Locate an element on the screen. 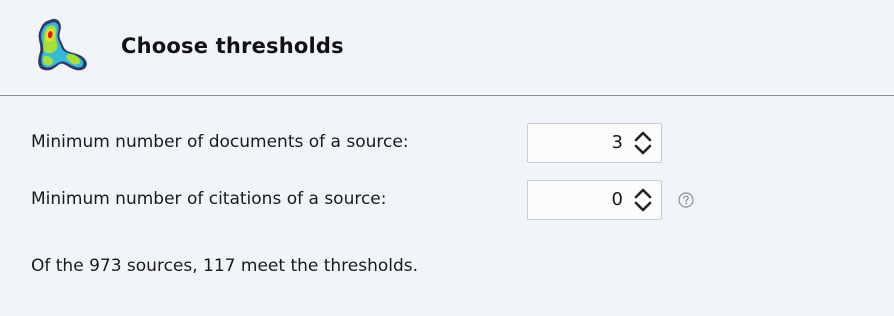  min-documents-stepper: 3 is located at coordinates (594, 143).